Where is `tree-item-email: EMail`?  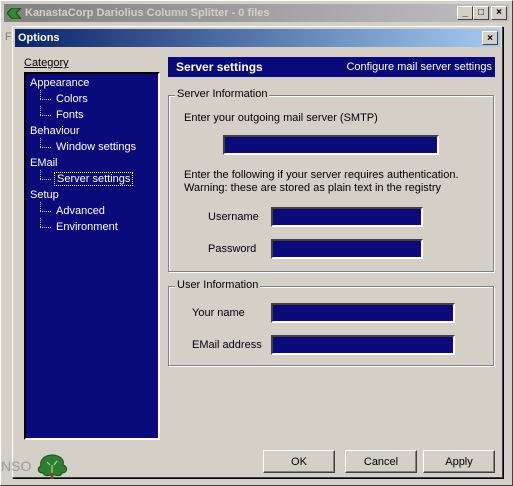
tree-item-email: EMail is located at coordinates (92, 163).